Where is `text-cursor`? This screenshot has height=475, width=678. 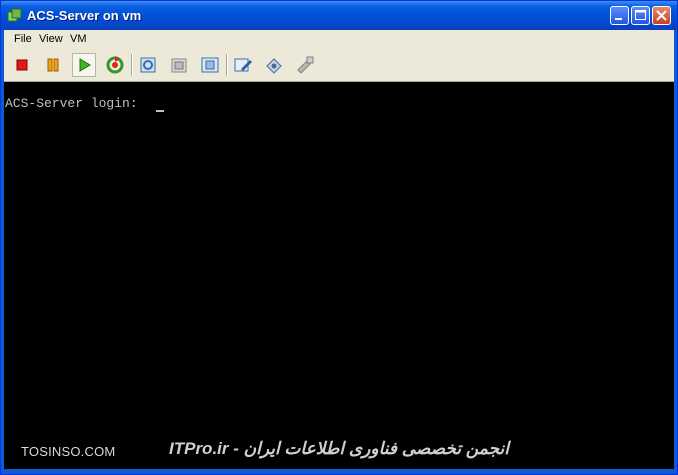 text-cursor is located at coordinates (160, 105).